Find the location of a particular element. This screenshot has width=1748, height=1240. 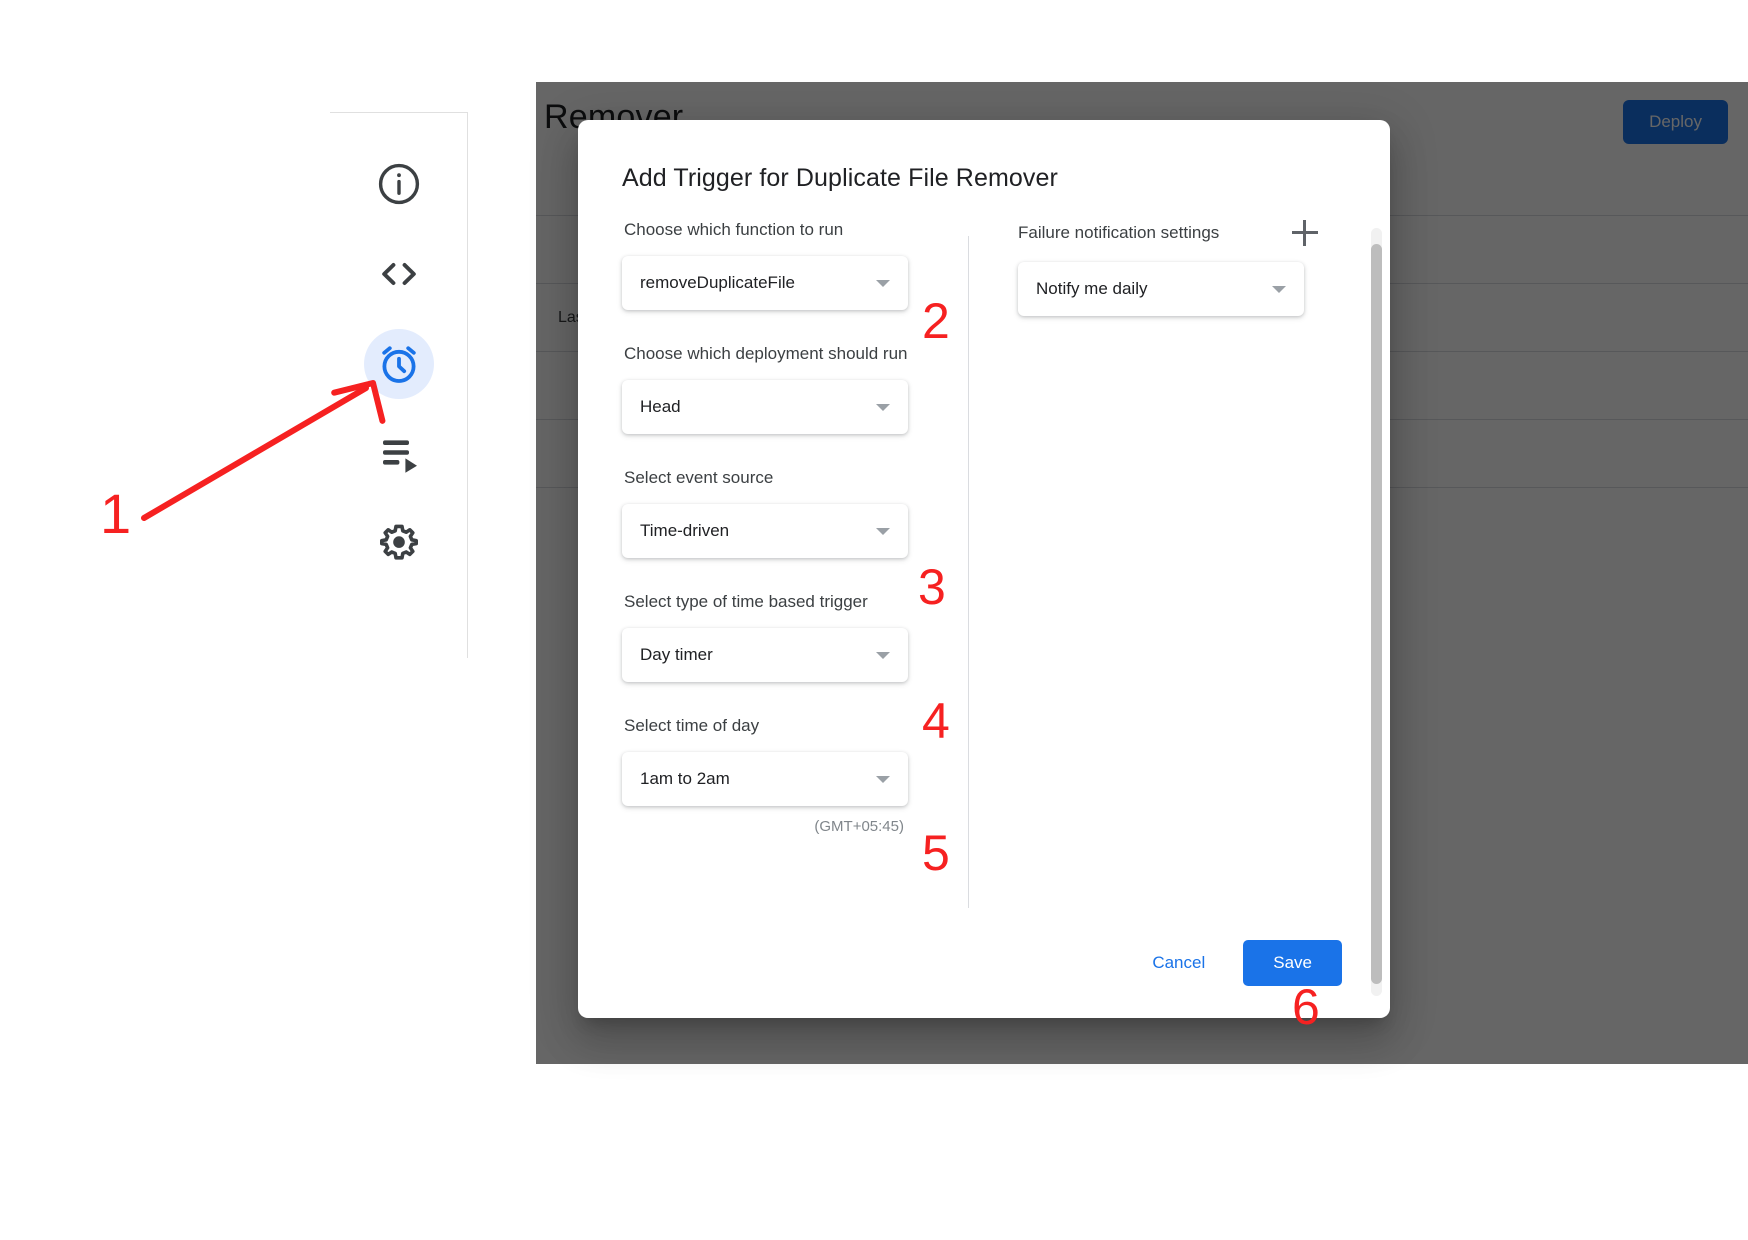

icon-sidebar is located at coordinates (399, 385).